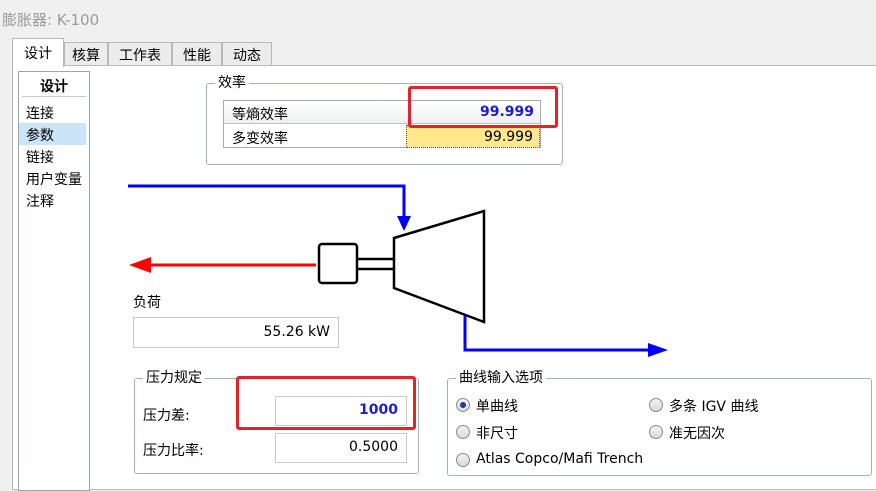  I want to click on feed-stream-arrow, so click(269, 207).